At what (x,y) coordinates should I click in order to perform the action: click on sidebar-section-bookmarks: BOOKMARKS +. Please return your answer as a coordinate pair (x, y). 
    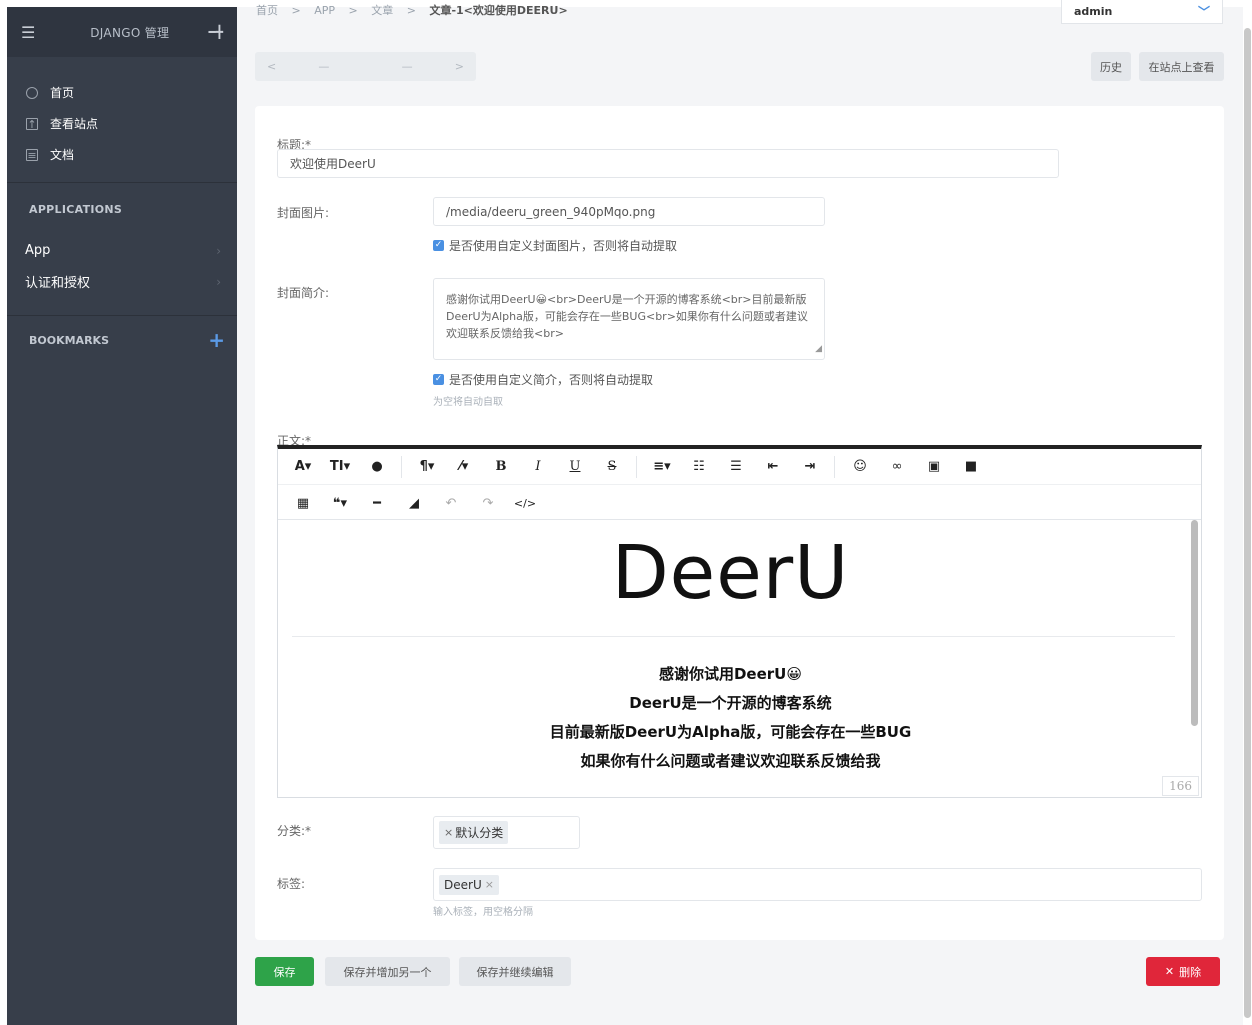
    Looking at the image, I should click on (122, 340).